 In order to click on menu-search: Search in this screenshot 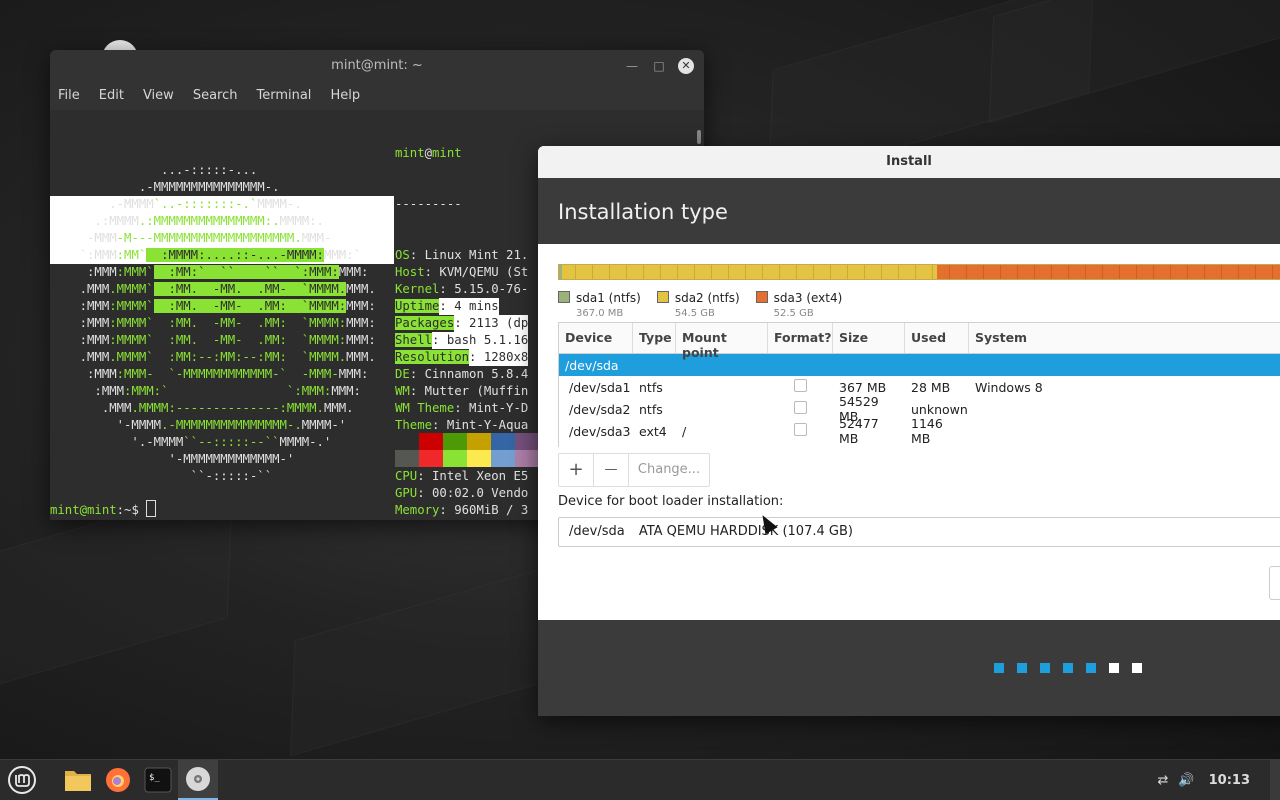, I will do `click(219, 96)`.